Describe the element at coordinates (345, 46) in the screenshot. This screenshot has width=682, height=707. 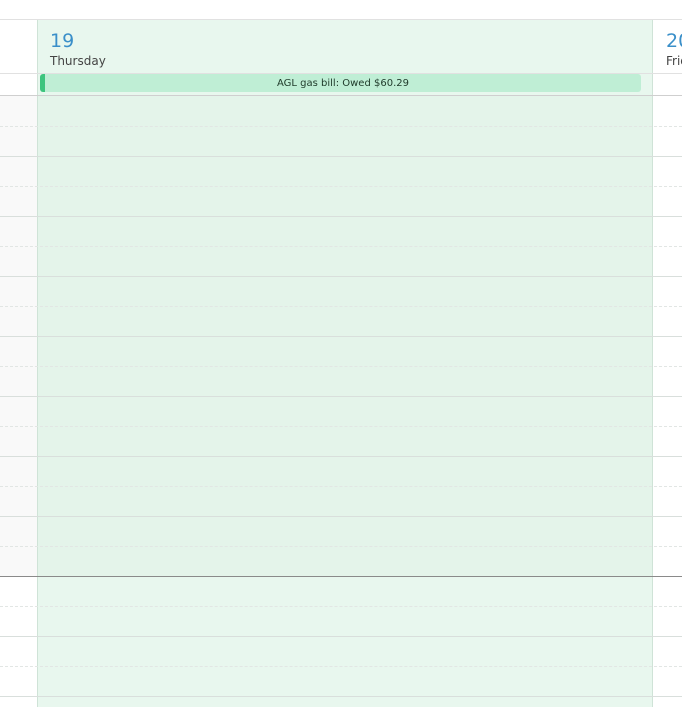
I see `day-header` at that location.